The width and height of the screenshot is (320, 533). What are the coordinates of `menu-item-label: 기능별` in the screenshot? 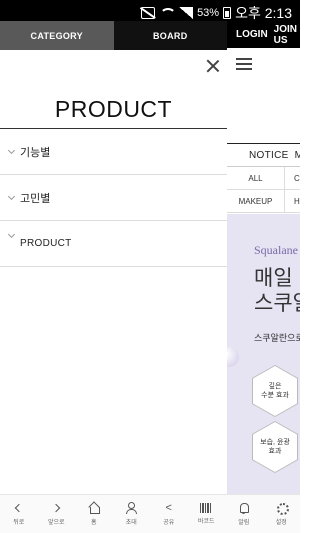 It's located at (35, 152).